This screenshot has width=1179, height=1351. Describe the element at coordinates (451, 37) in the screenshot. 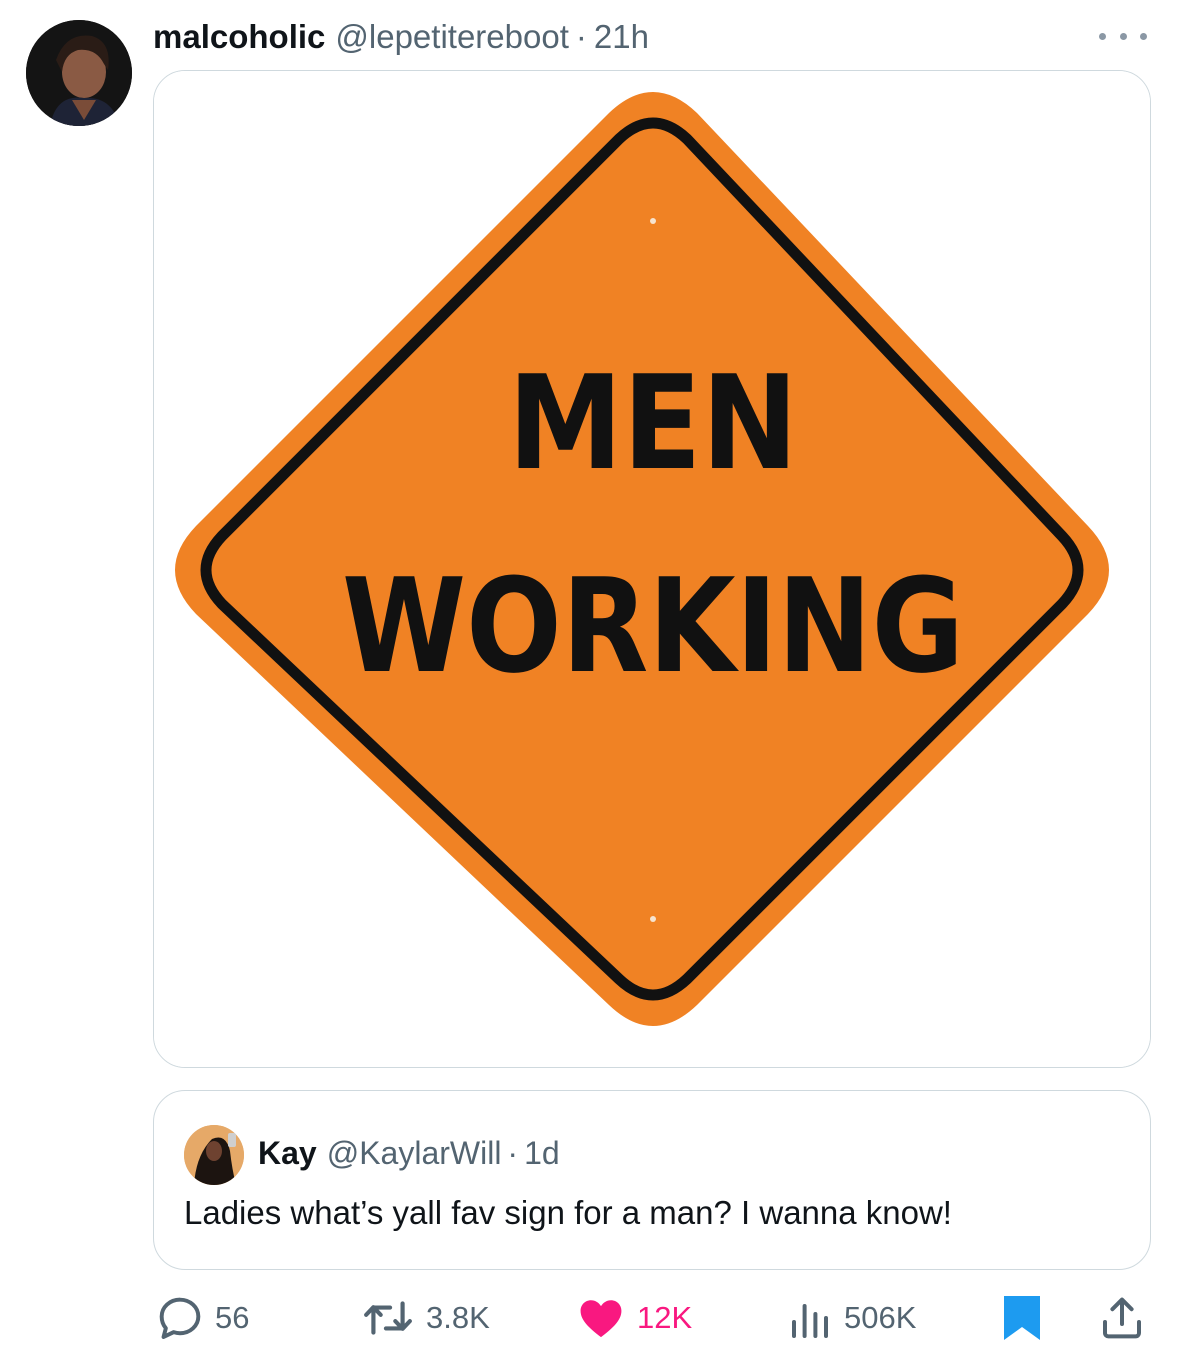

I see `author-handle: @lepetitereboot` at that location.